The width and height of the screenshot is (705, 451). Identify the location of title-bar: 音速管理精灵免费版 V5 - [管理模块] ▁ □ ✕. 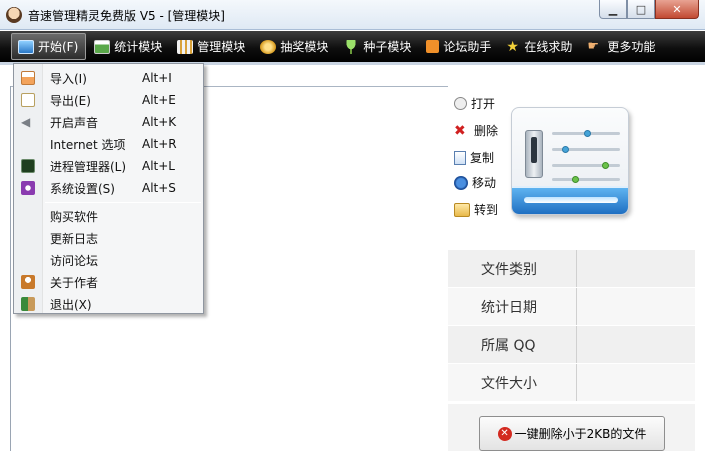
(352, 15).